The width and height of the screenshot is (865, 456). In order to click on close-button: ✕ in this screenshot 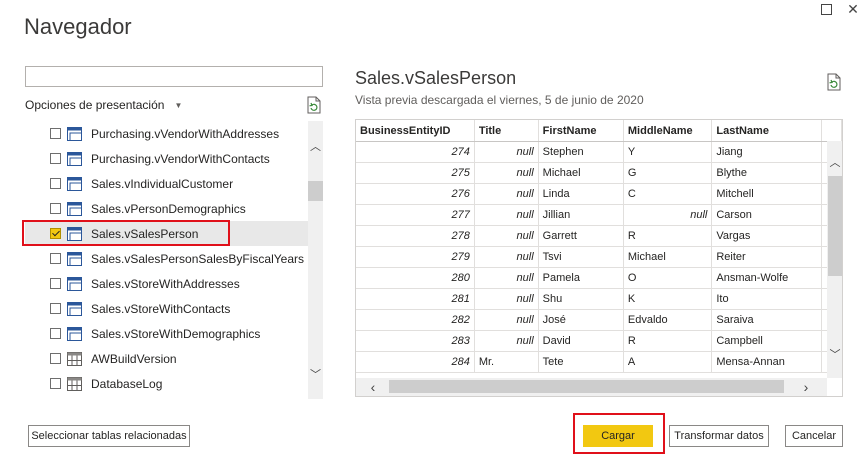, I will do `click(853, 9)`.